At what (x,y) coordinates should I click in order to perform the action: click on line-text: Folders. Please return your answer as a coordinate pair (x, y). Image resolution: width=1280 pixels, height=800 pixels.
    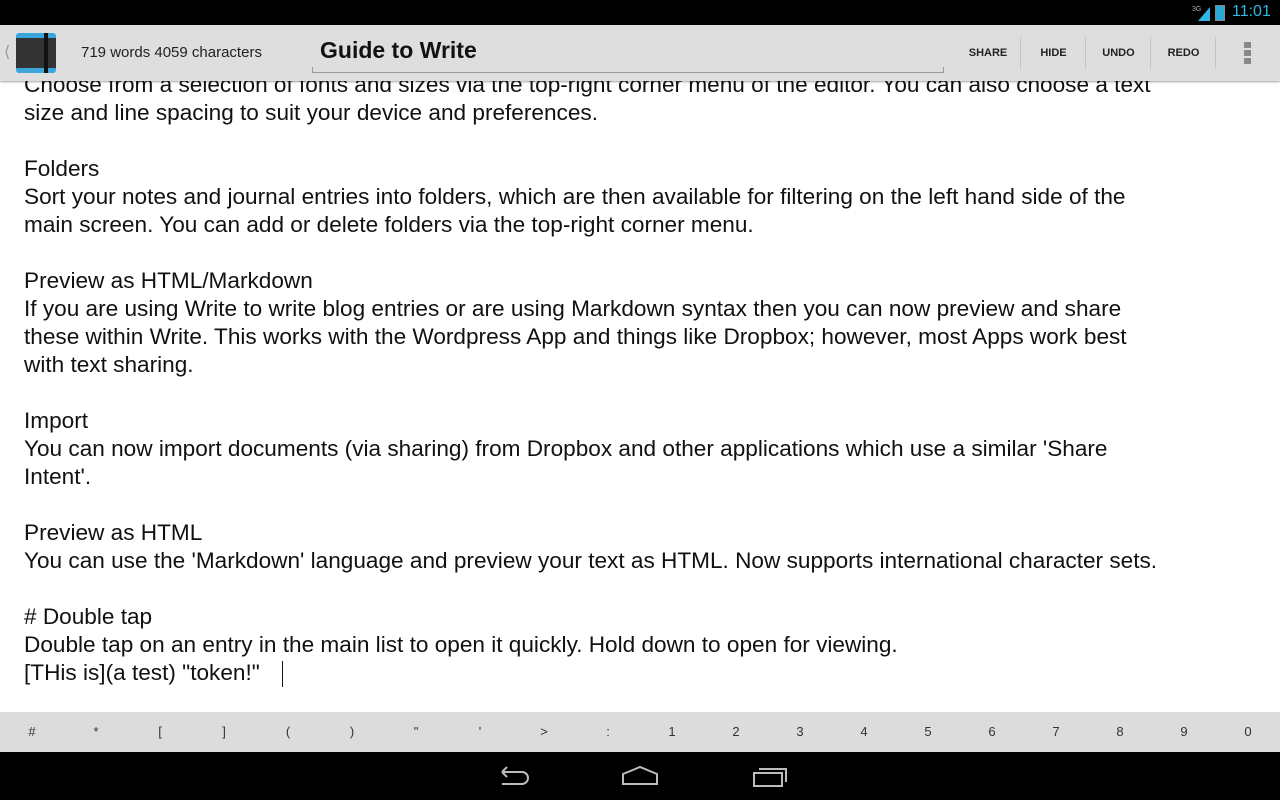
    Looking at the image, I should click on (62, 168).